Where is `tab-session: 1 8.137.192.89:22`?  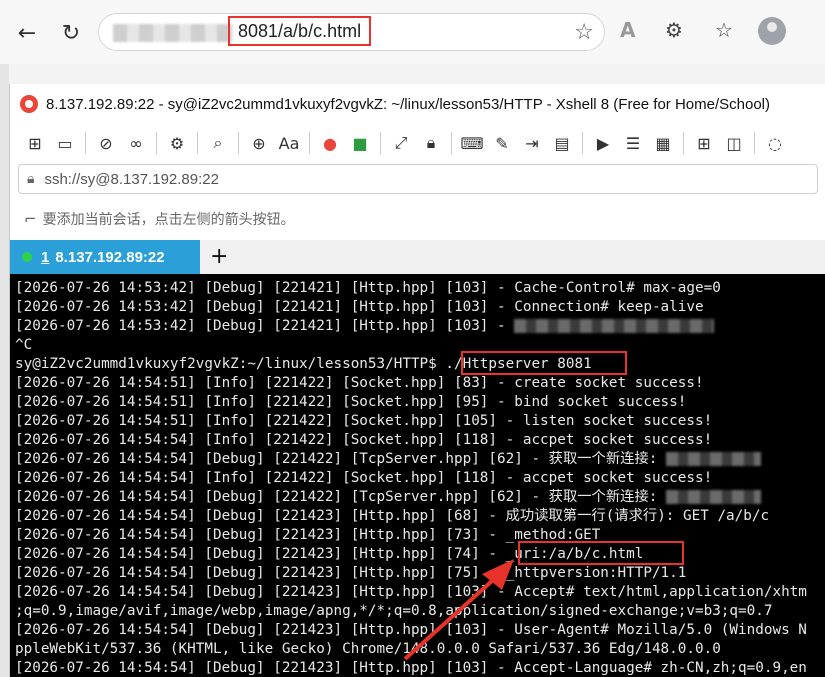 tab-session: 1 8.137.192.89:22 is located at coordinates (105, 257).